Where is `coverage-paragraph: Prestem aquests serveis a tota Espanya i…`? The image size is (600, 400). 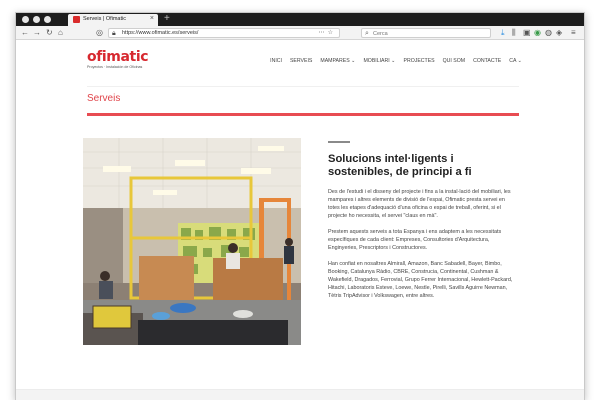
coverage-paragraph: Prestem aquests serveis a tota Espanya i… is located at coordinates (415, 240).